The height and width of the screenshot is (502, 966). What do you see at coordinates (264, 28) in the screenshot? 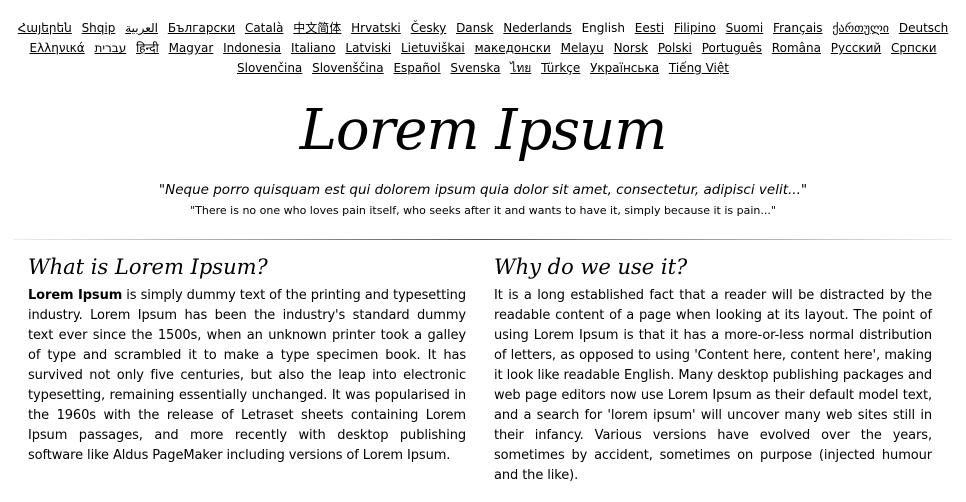
I see `language-link: Català` at bounding box center [264, 28].